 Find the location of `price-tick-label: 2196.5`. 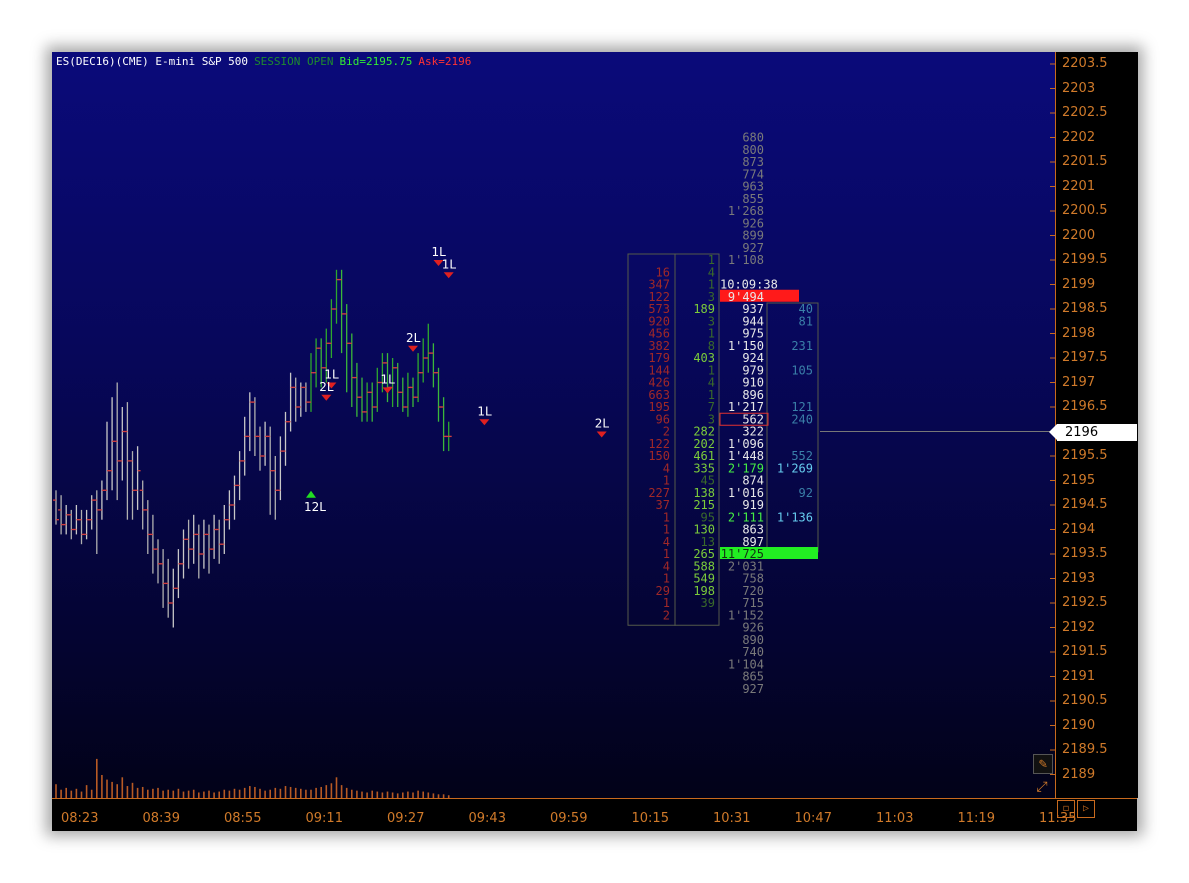

price-tick-label: 2196.5 is located at coordinates (1085, 406).